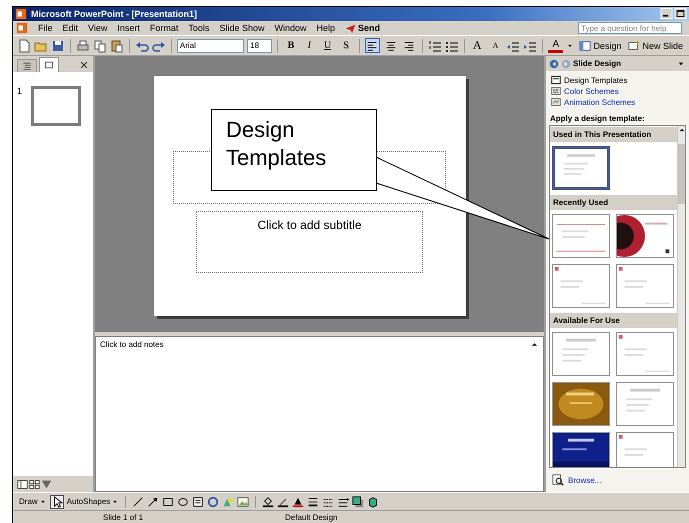  I want to click on new-file-icon, so click(24, 45).